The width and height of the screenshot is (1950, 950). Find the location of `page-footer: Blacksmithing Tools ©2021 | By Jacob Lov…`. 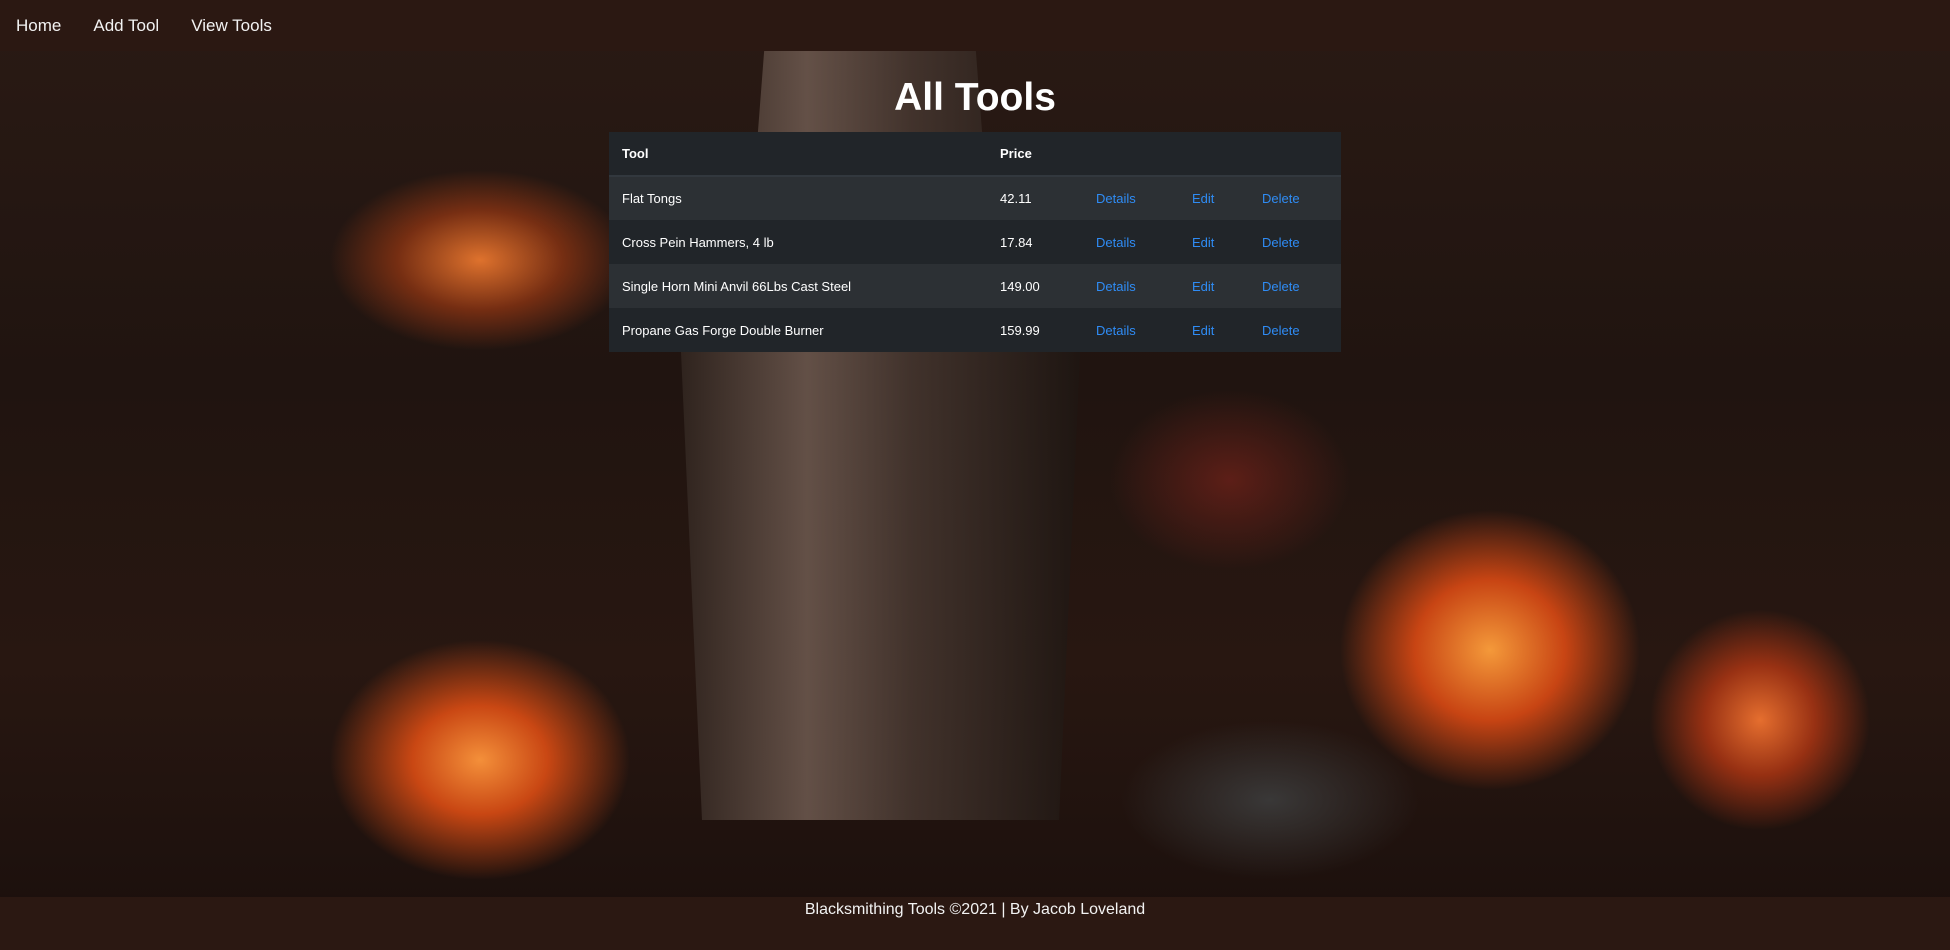

page-footer: Blacksmithing Tools ©2021 | By Jacob Lov… is located at coordinates (975, 923).